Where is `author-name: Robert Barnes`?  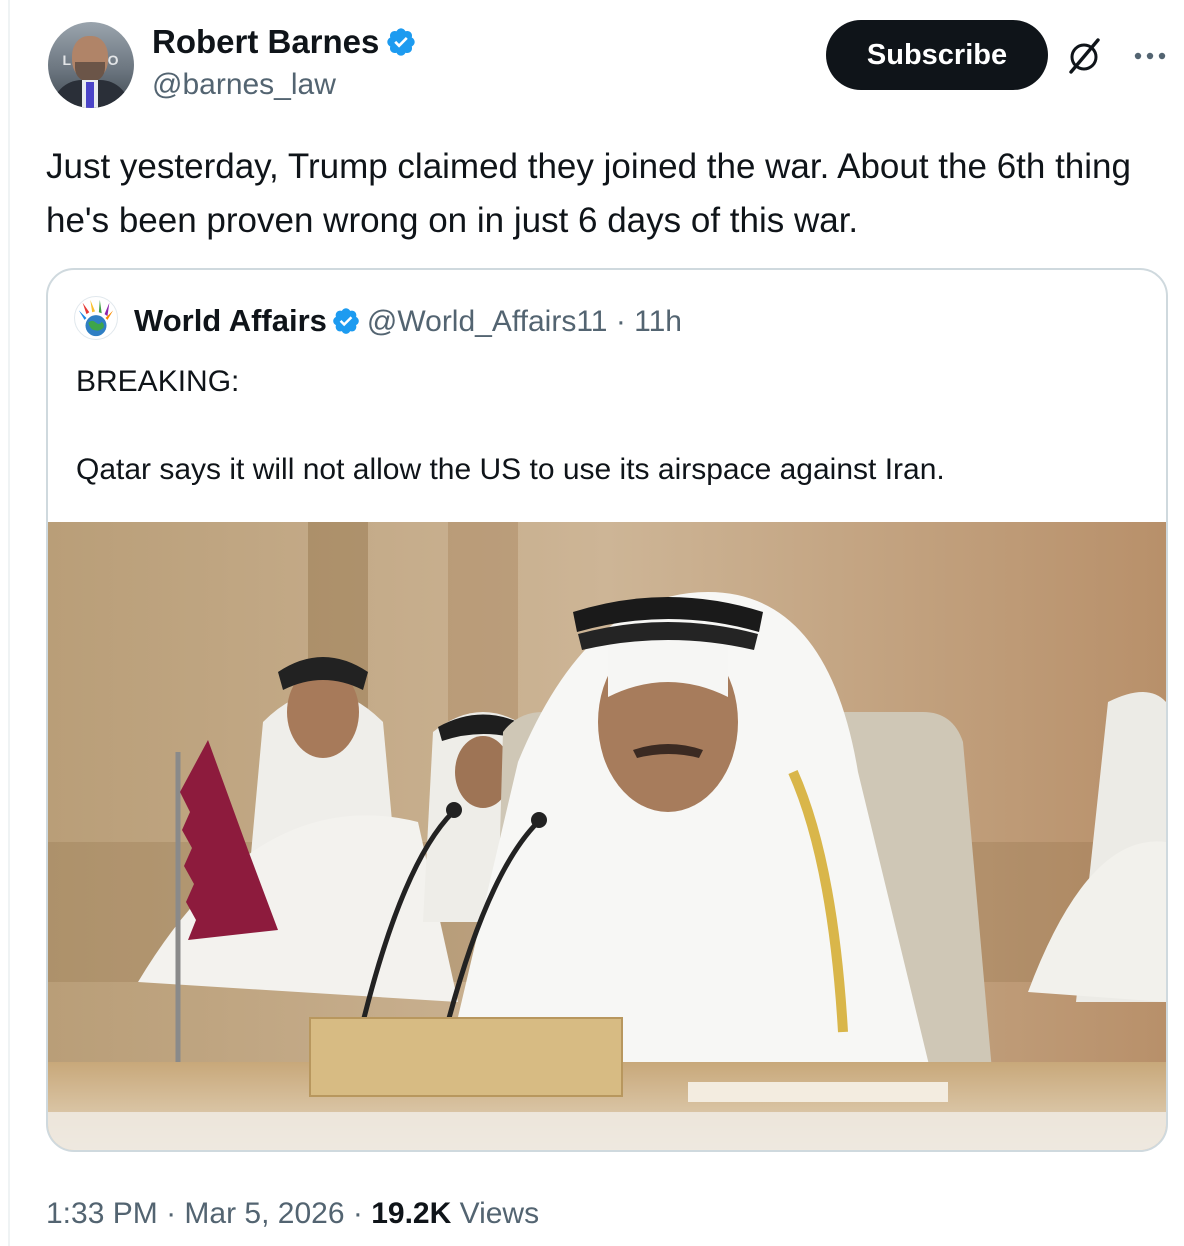 author-name: Robert Barnes is located at coordinates (284, 42).